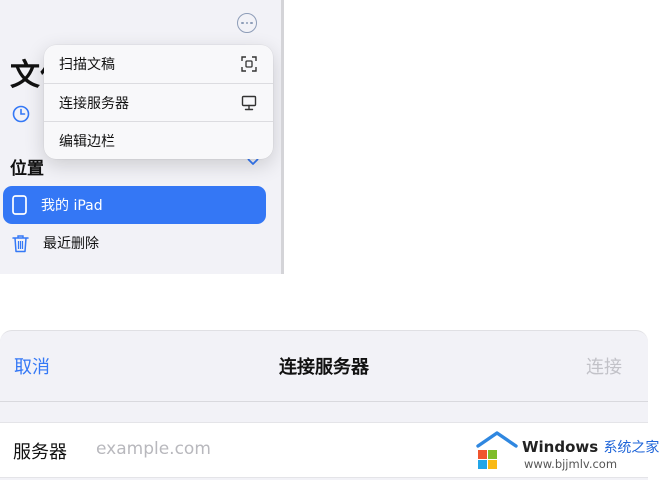 The width and height of the screenshot is (661, 480). Describe the element at coordinates (249, 102) in the screenshot. I see `monitor-icon` at that location.